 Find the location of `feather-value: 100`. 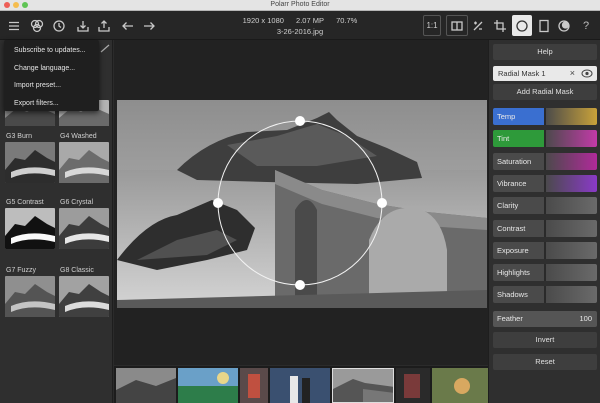

feather-value: 100 is located at coordinates (585, 318).